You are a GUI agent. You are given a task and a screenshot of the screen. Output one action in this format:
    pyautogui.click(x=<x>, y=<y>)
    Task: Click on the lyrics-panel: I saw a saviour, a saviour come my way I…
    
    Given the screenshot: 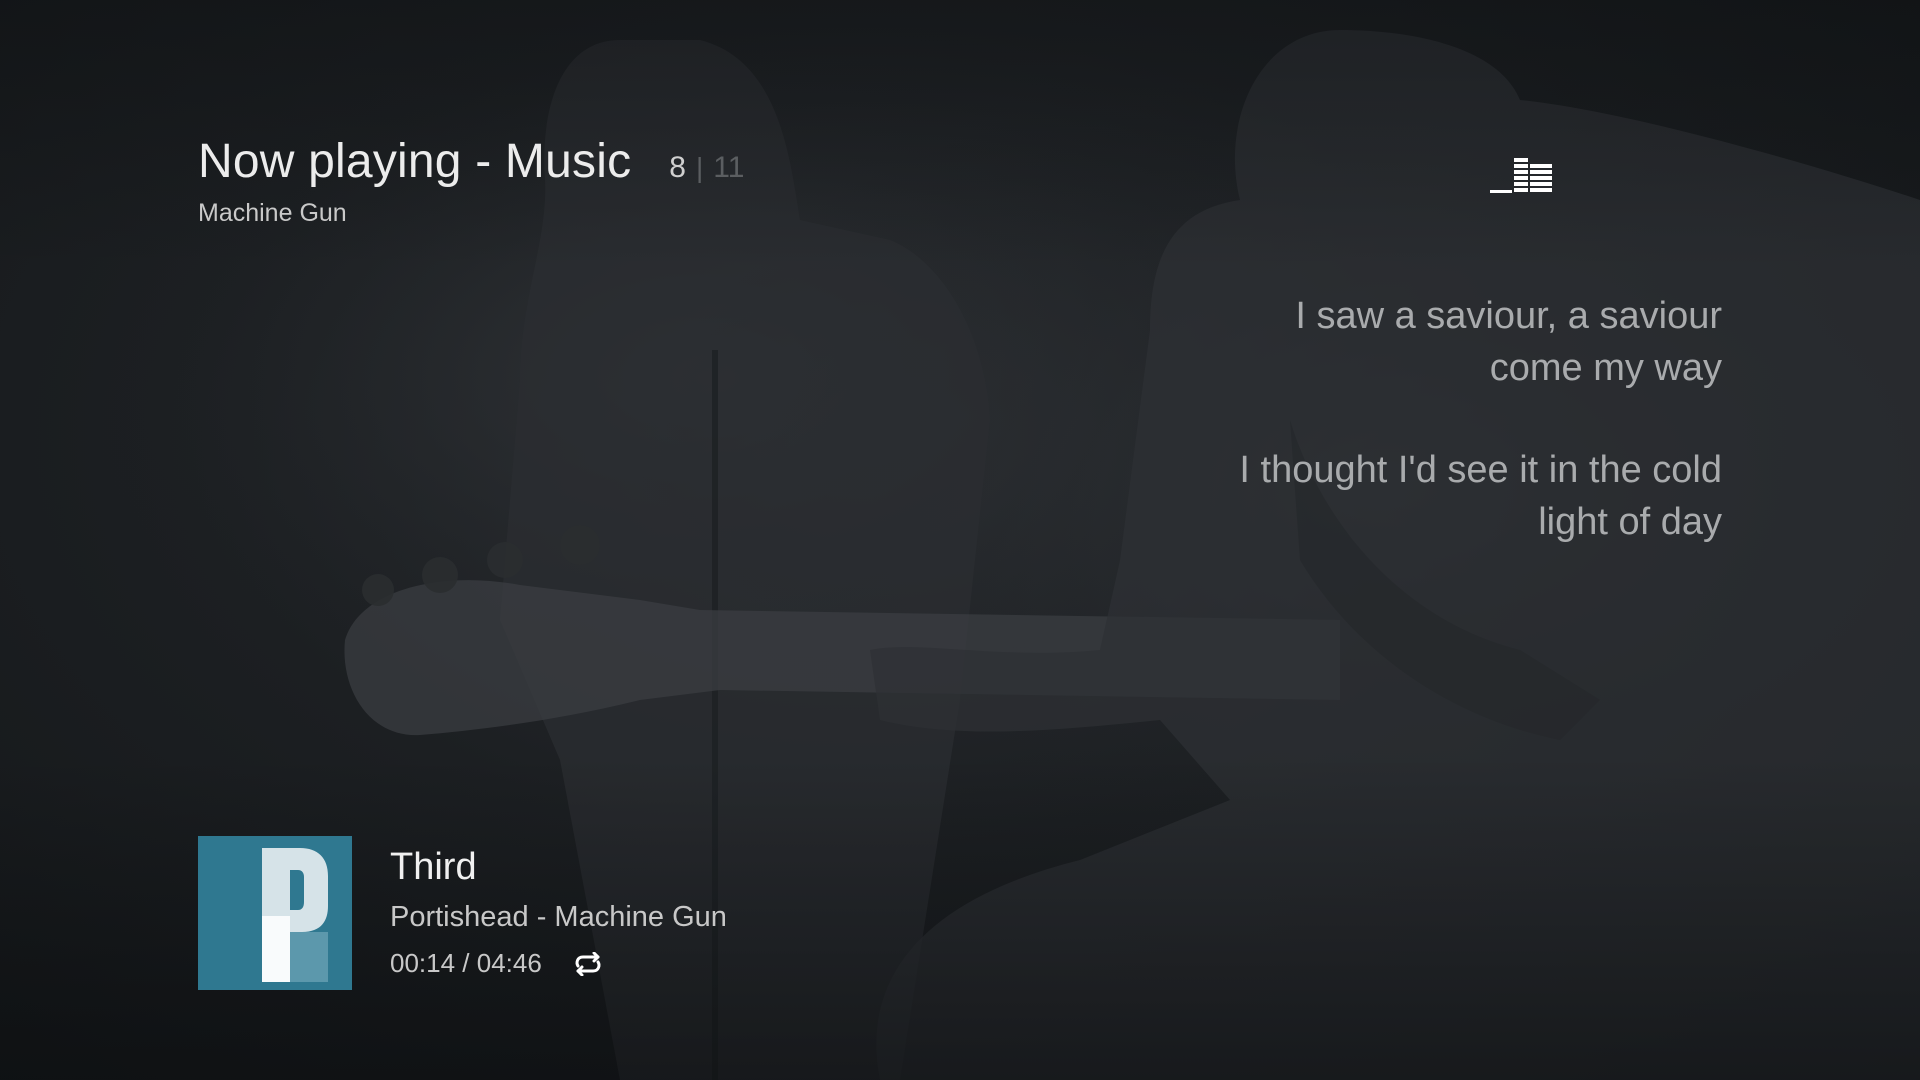 What is the action you would take?
    pyautogui.click(x=1372, y=419)
    